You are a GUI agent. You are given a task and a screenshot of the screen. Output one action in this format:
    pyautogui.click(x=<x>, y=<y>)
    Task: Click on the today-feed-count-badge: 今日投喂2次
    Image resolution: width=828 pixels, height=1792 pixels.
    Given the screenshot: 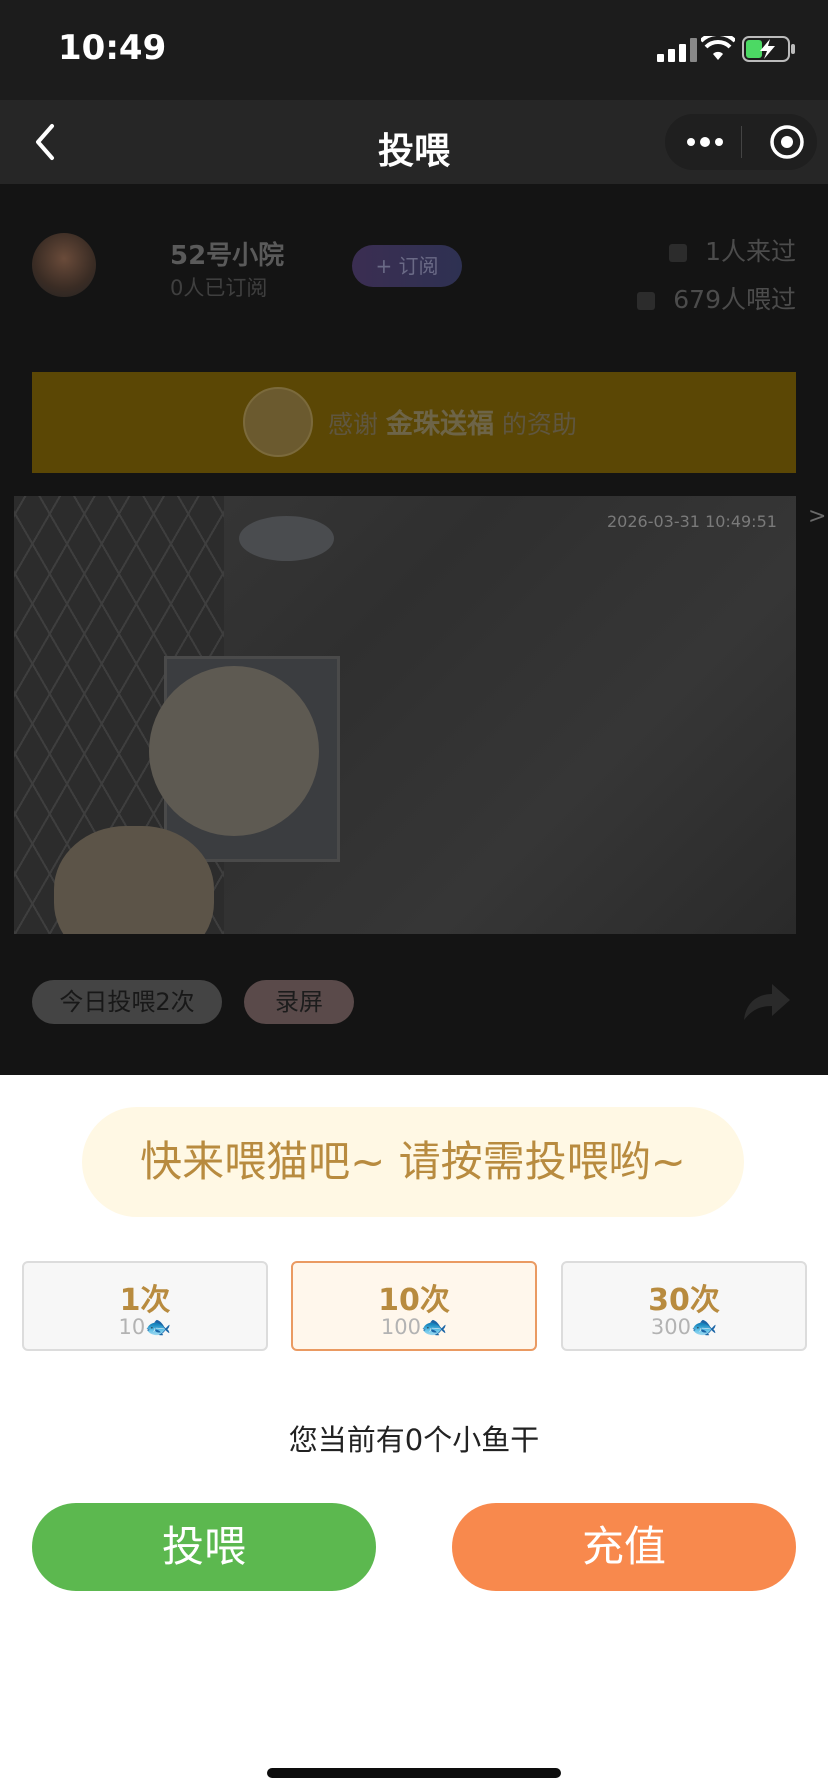 What is the action you would take?
    pyautogui.click(x=127, y=1002)
    